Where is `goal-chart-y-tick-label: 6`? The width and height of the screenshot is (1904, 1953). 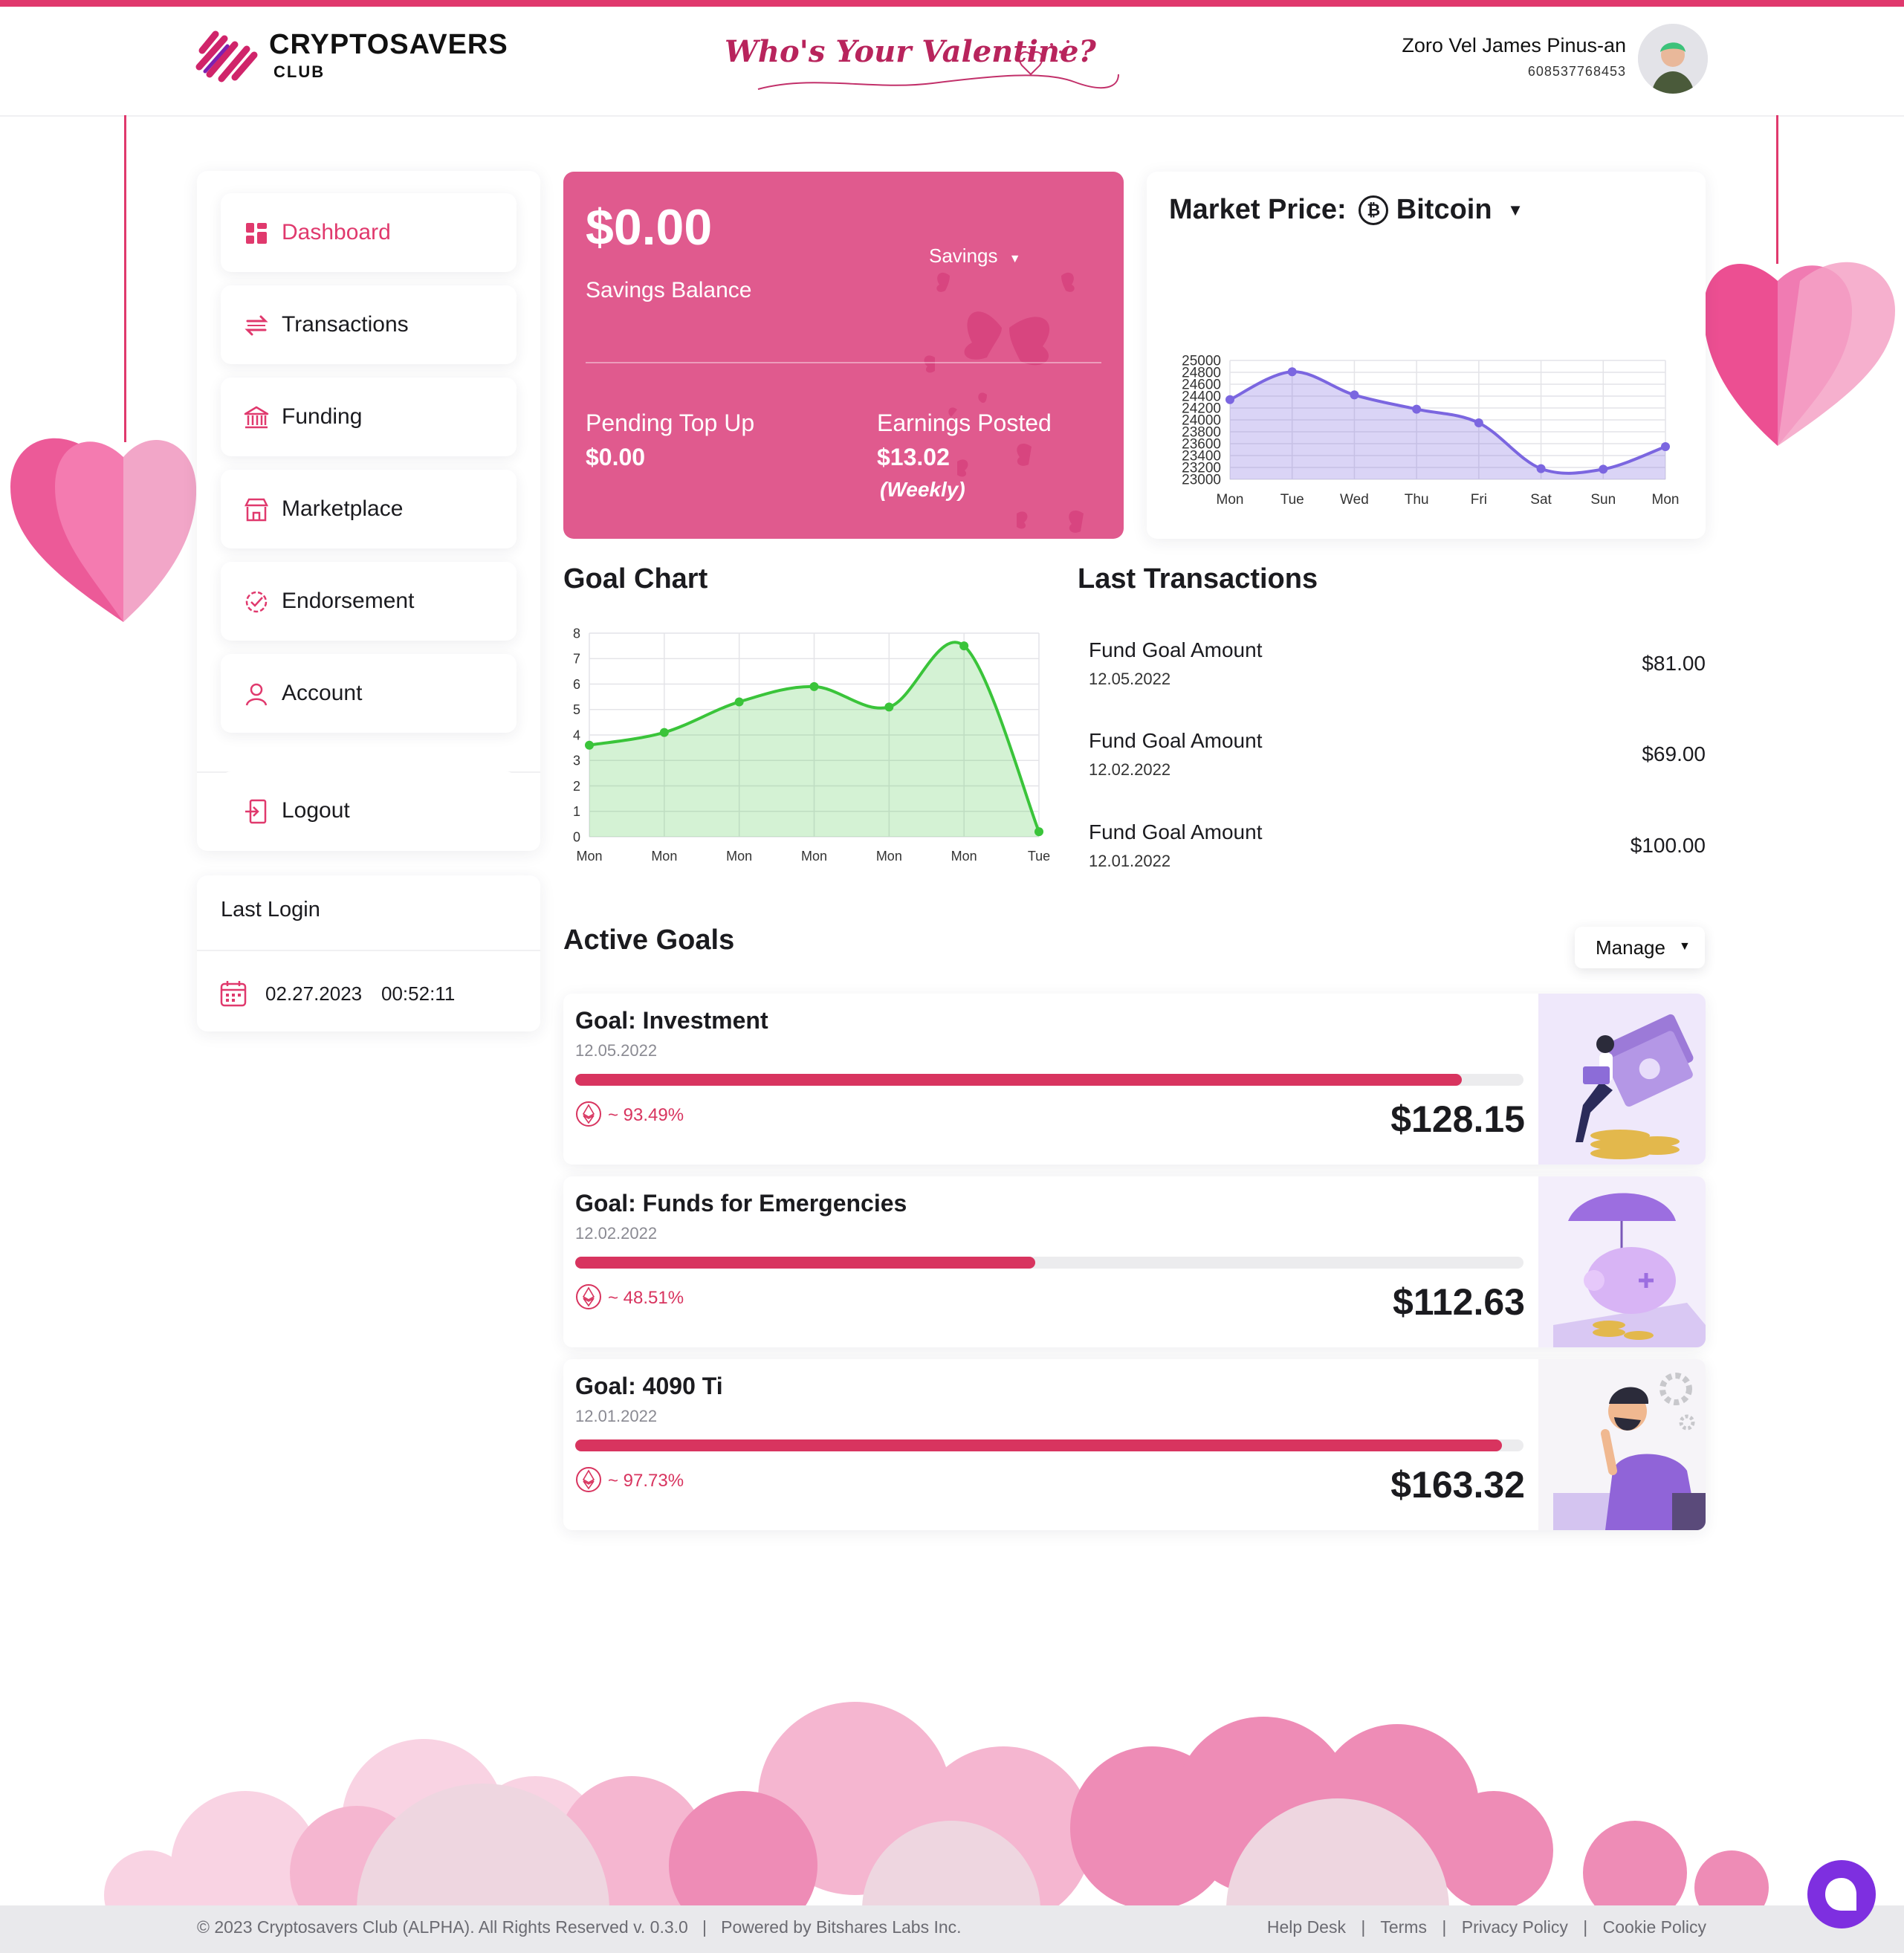
goal-chart-y-tick-label: 6 is located at coordinates (577, 684).